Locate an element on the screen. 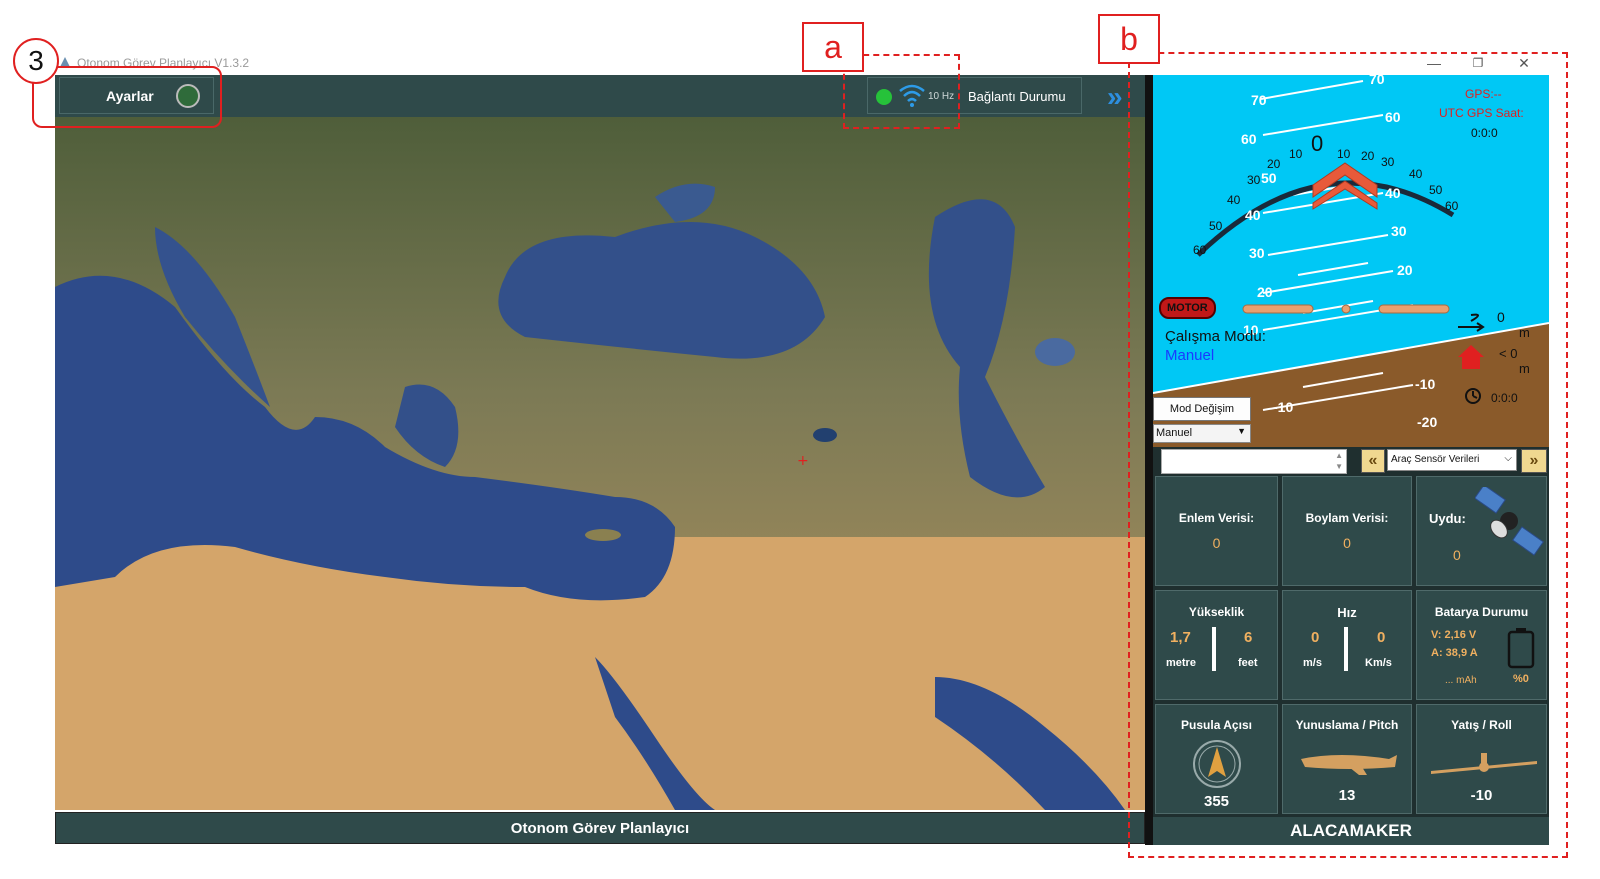  connection-status-label: Bağlantı Durumu is located at coordinates (1017, 96).